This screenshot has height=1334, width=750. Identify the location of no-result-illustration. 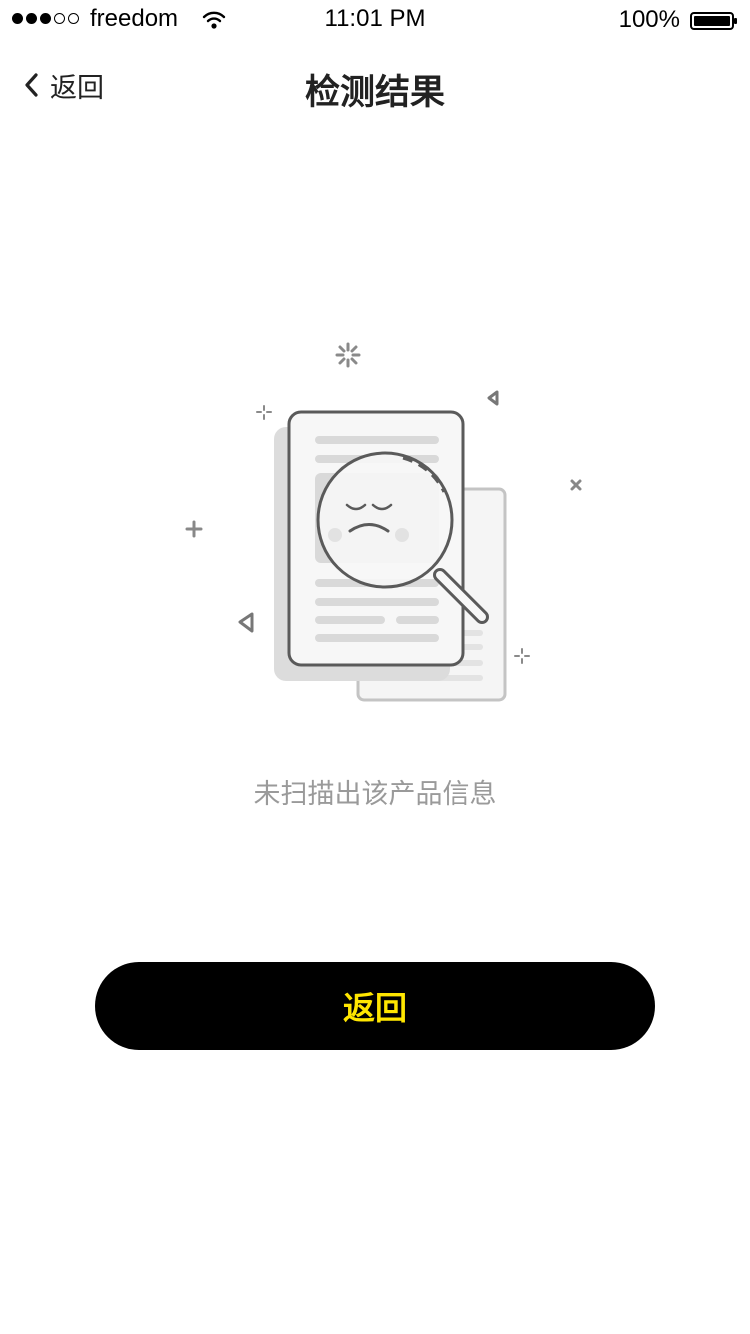
(383, 522).